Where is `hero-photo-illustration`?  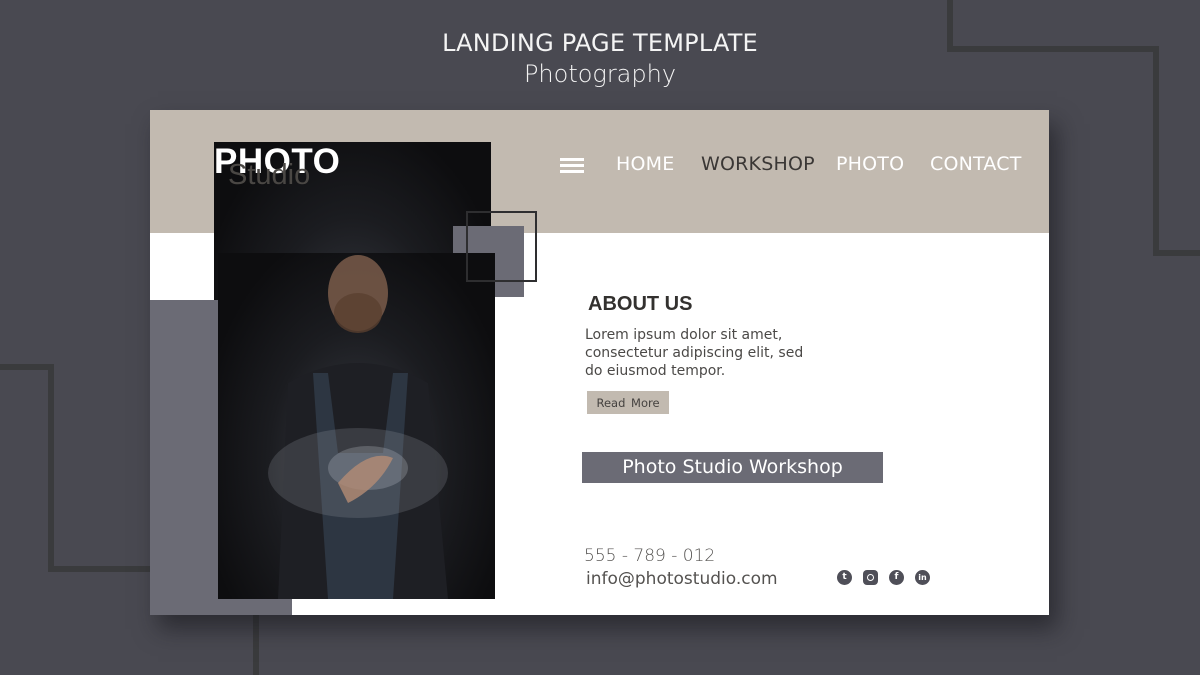 hero-photo-illustration is located at coordinates (358, 427).